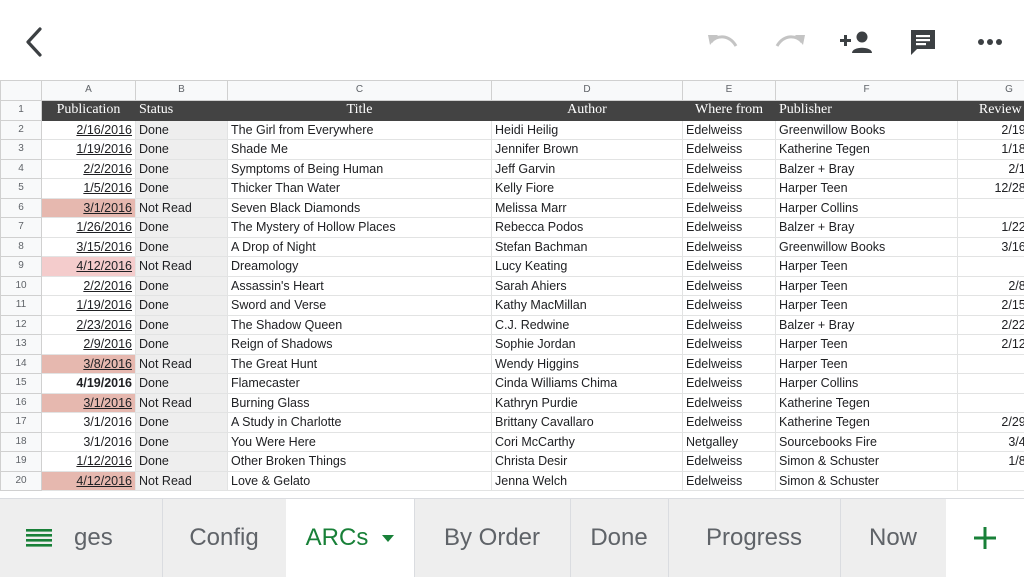  I want to click on cell-author: Wendy Higgins, so click(587, 364).